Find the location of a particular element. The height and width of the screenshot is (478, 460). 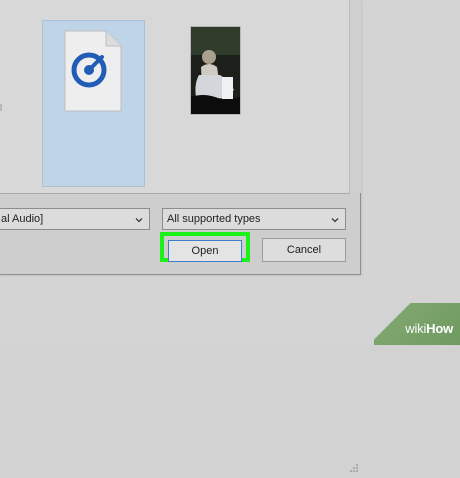

video-thumbnail is located at coordinates (215, 70).